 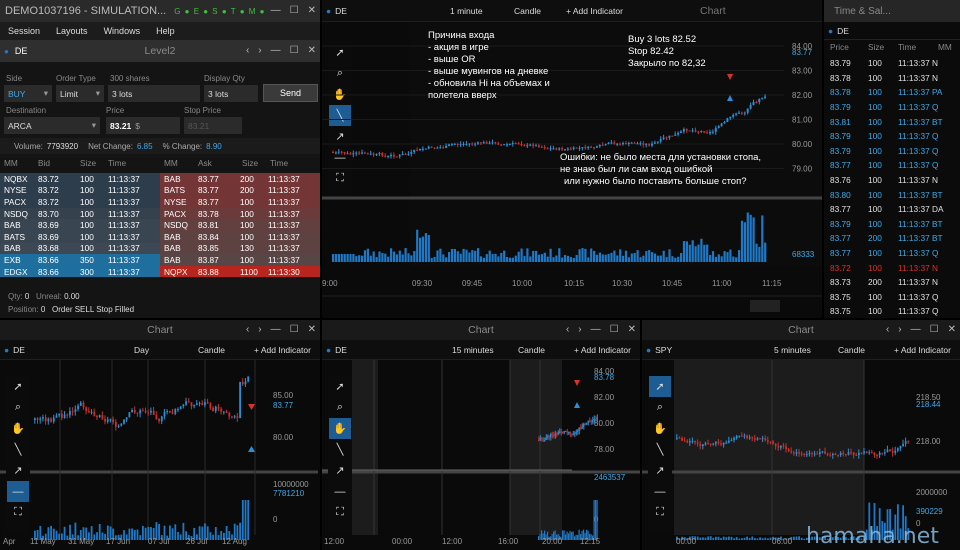 What do you see at coordinates (941, 47) in the screenshot?
I see `ts-mm-header: MM` at bounding box center [941, 47].